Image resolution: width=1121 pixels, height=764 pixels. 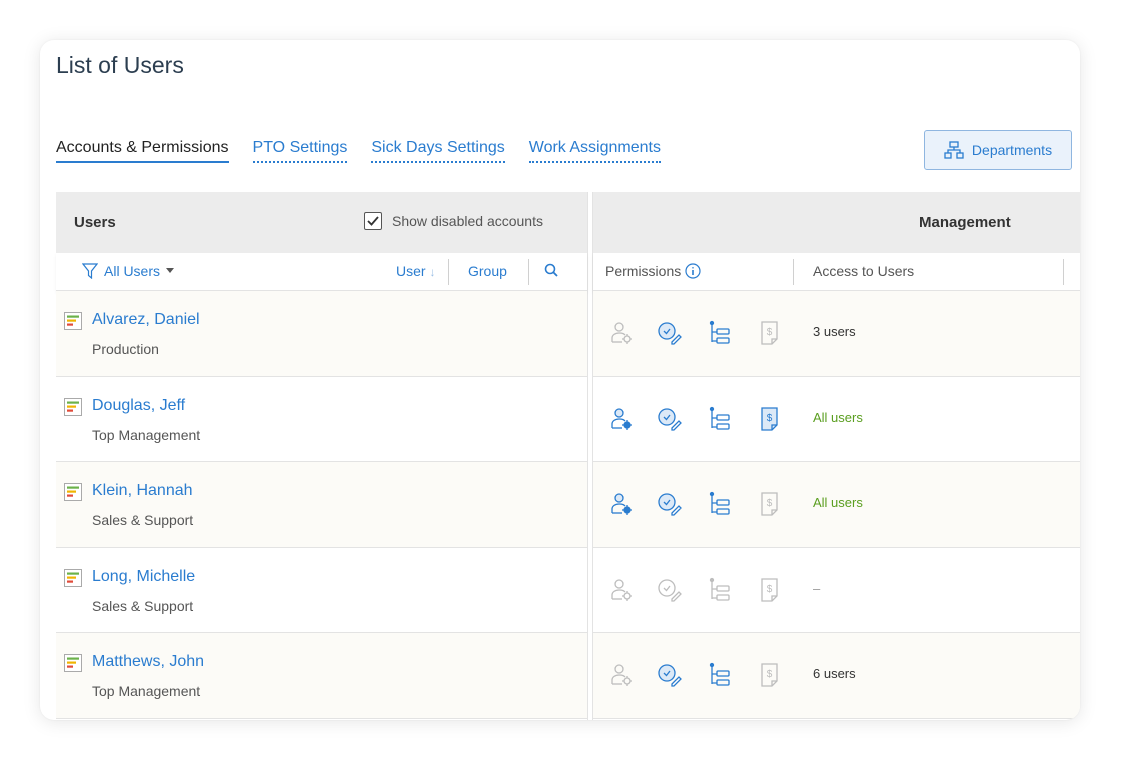 I want to click on sort-by-user: User ↓, so click(x=415, y=271).